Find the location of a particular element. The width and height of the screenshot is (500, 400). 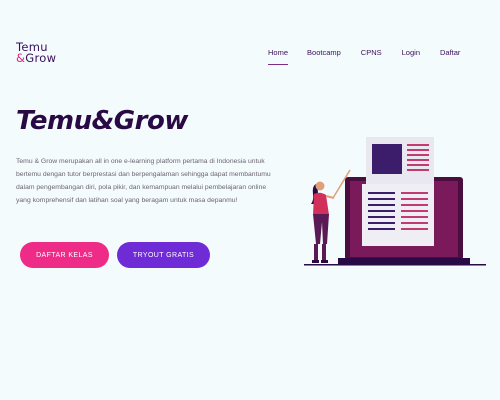

illustration-floor is located at coordinates (395, 265).